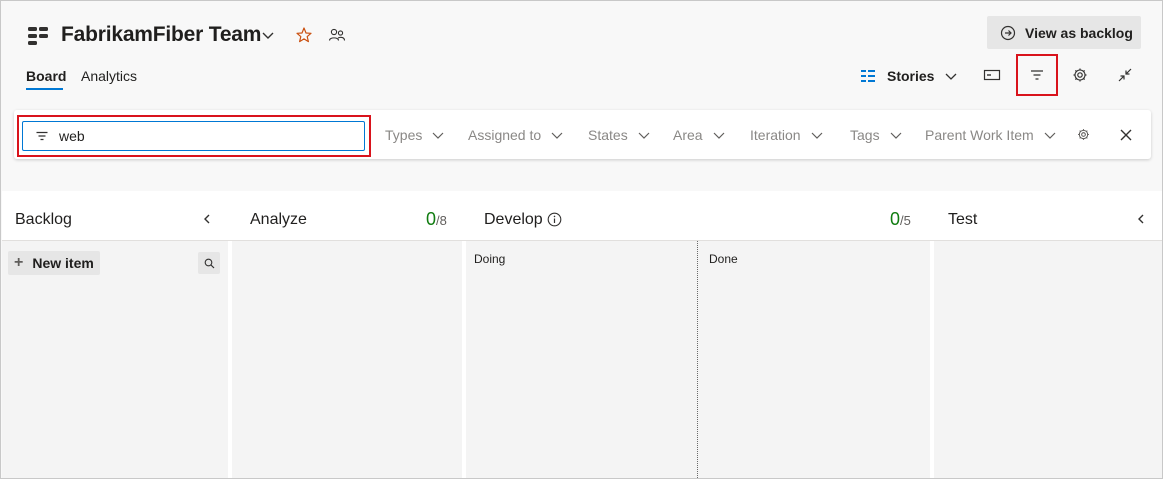  I want to click on view-as-backlog-button: View as backlog, so click(1064, 32).